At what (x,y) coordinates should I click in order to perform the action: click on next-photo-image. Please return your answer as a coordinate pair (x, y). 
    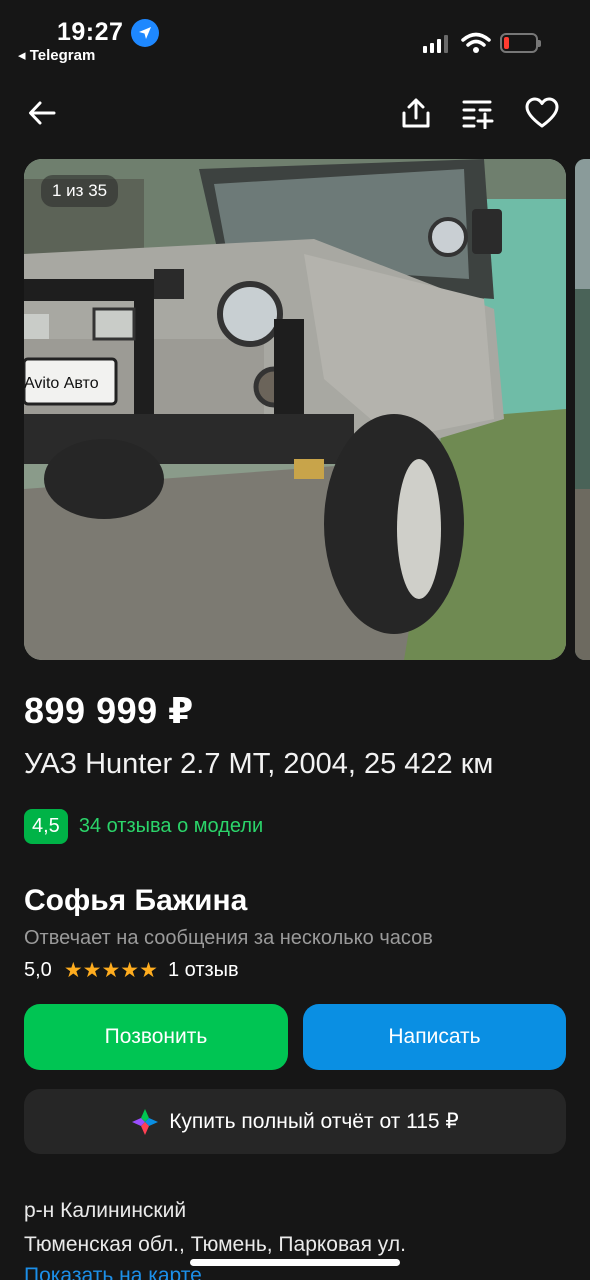
    Looking at the image, I should click on (582, 409).